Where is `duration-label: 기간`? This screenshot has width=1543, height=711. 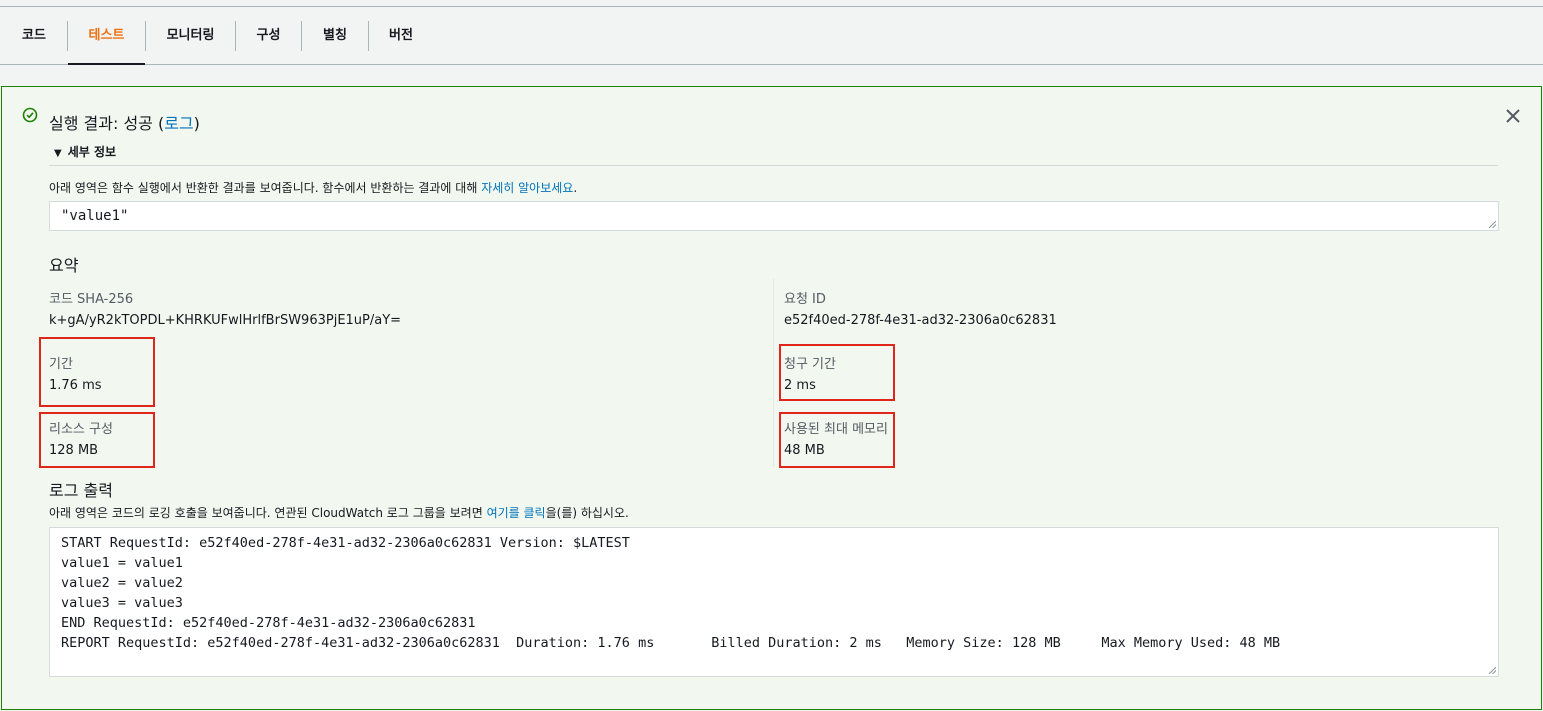 duration-label: 기간 is located at coordinates (61, 364).